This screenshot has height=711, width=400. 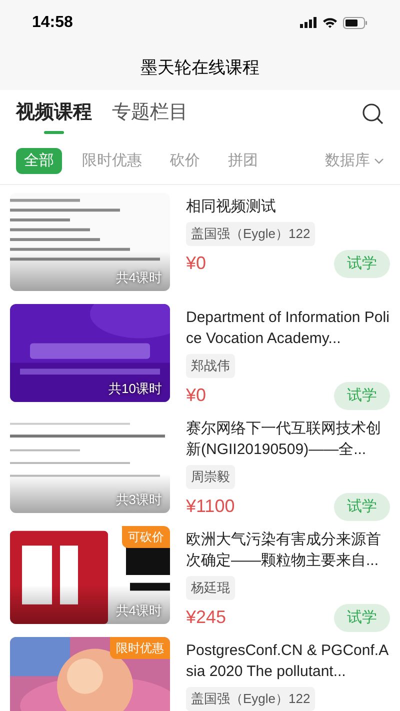 I want to click on chevron-down-icon, so click(x=379, y=161).